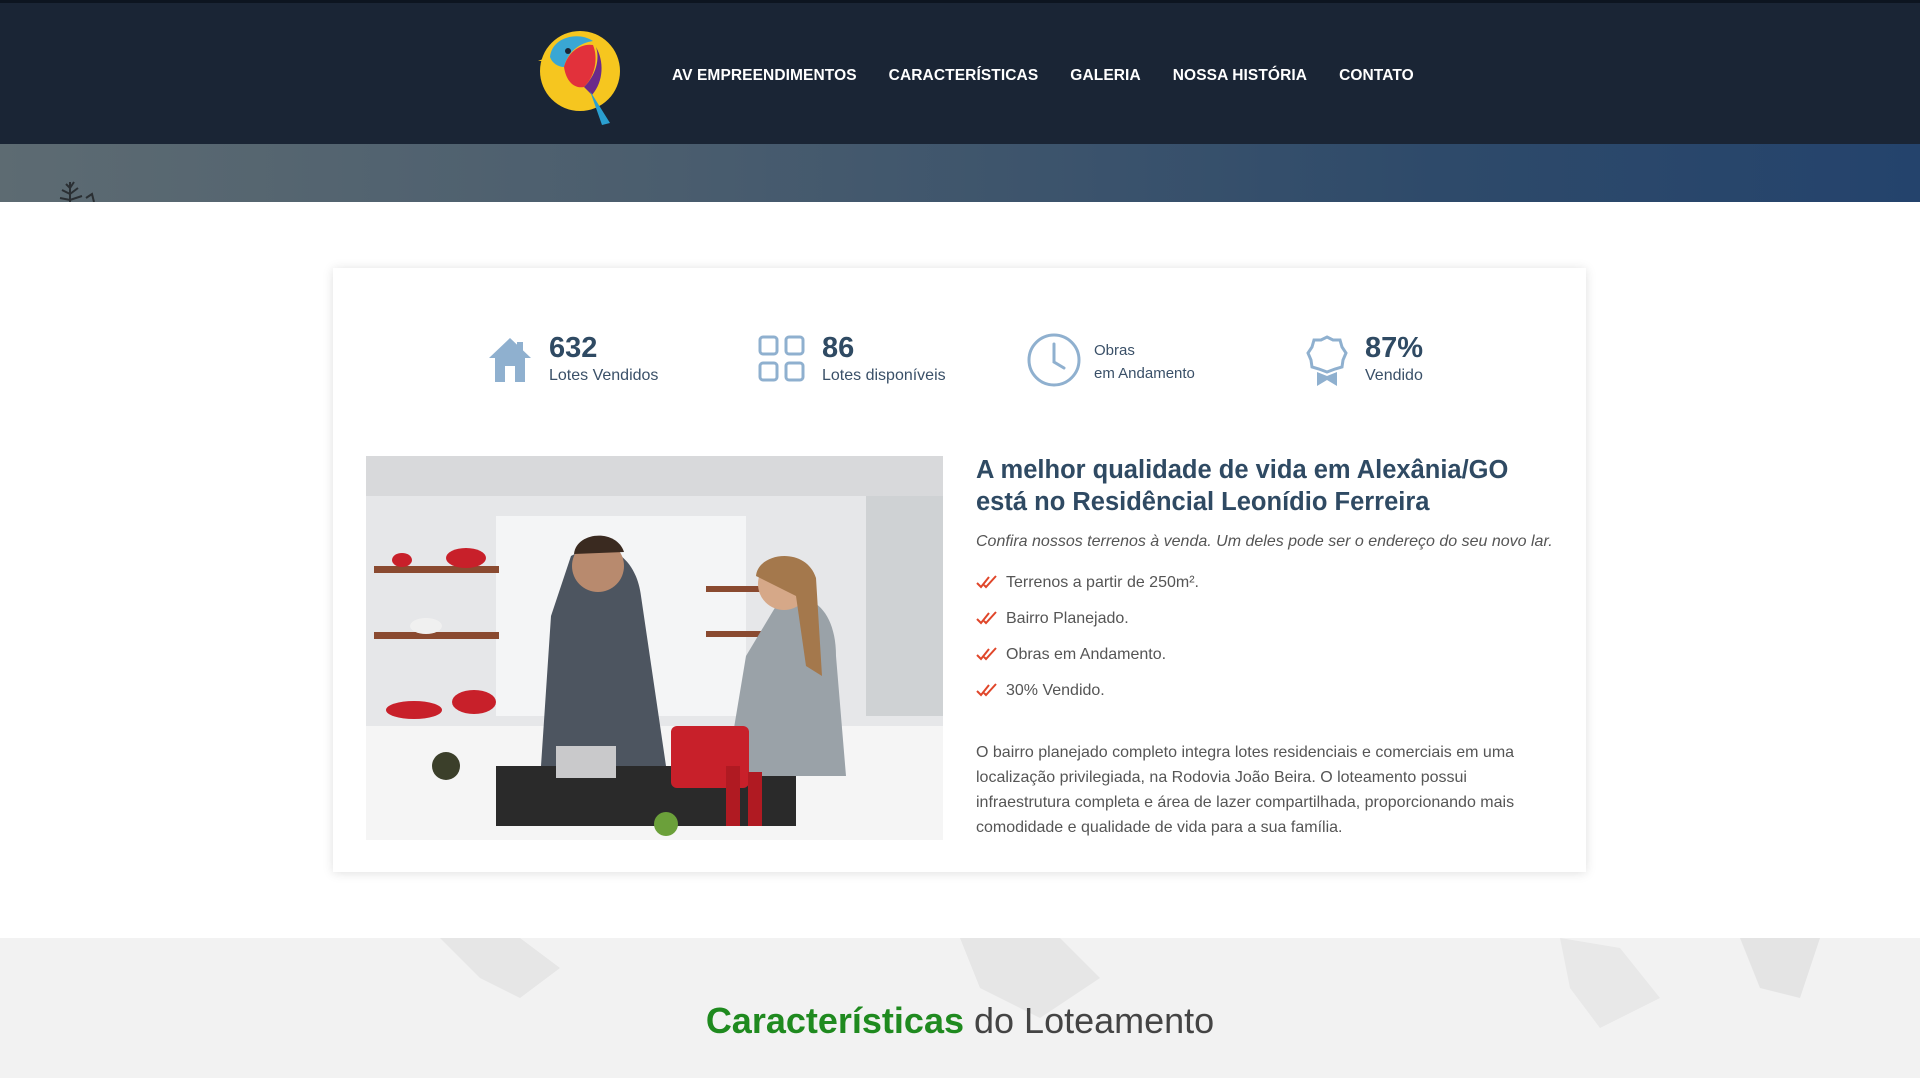 The width and height of the screenshot is (1920, 1078). What do you see at coordinates (1266, 588) in the screenshot?
I see `feature-item: Terrenos a partir de 250m².` at bounding box center [1266, 588].